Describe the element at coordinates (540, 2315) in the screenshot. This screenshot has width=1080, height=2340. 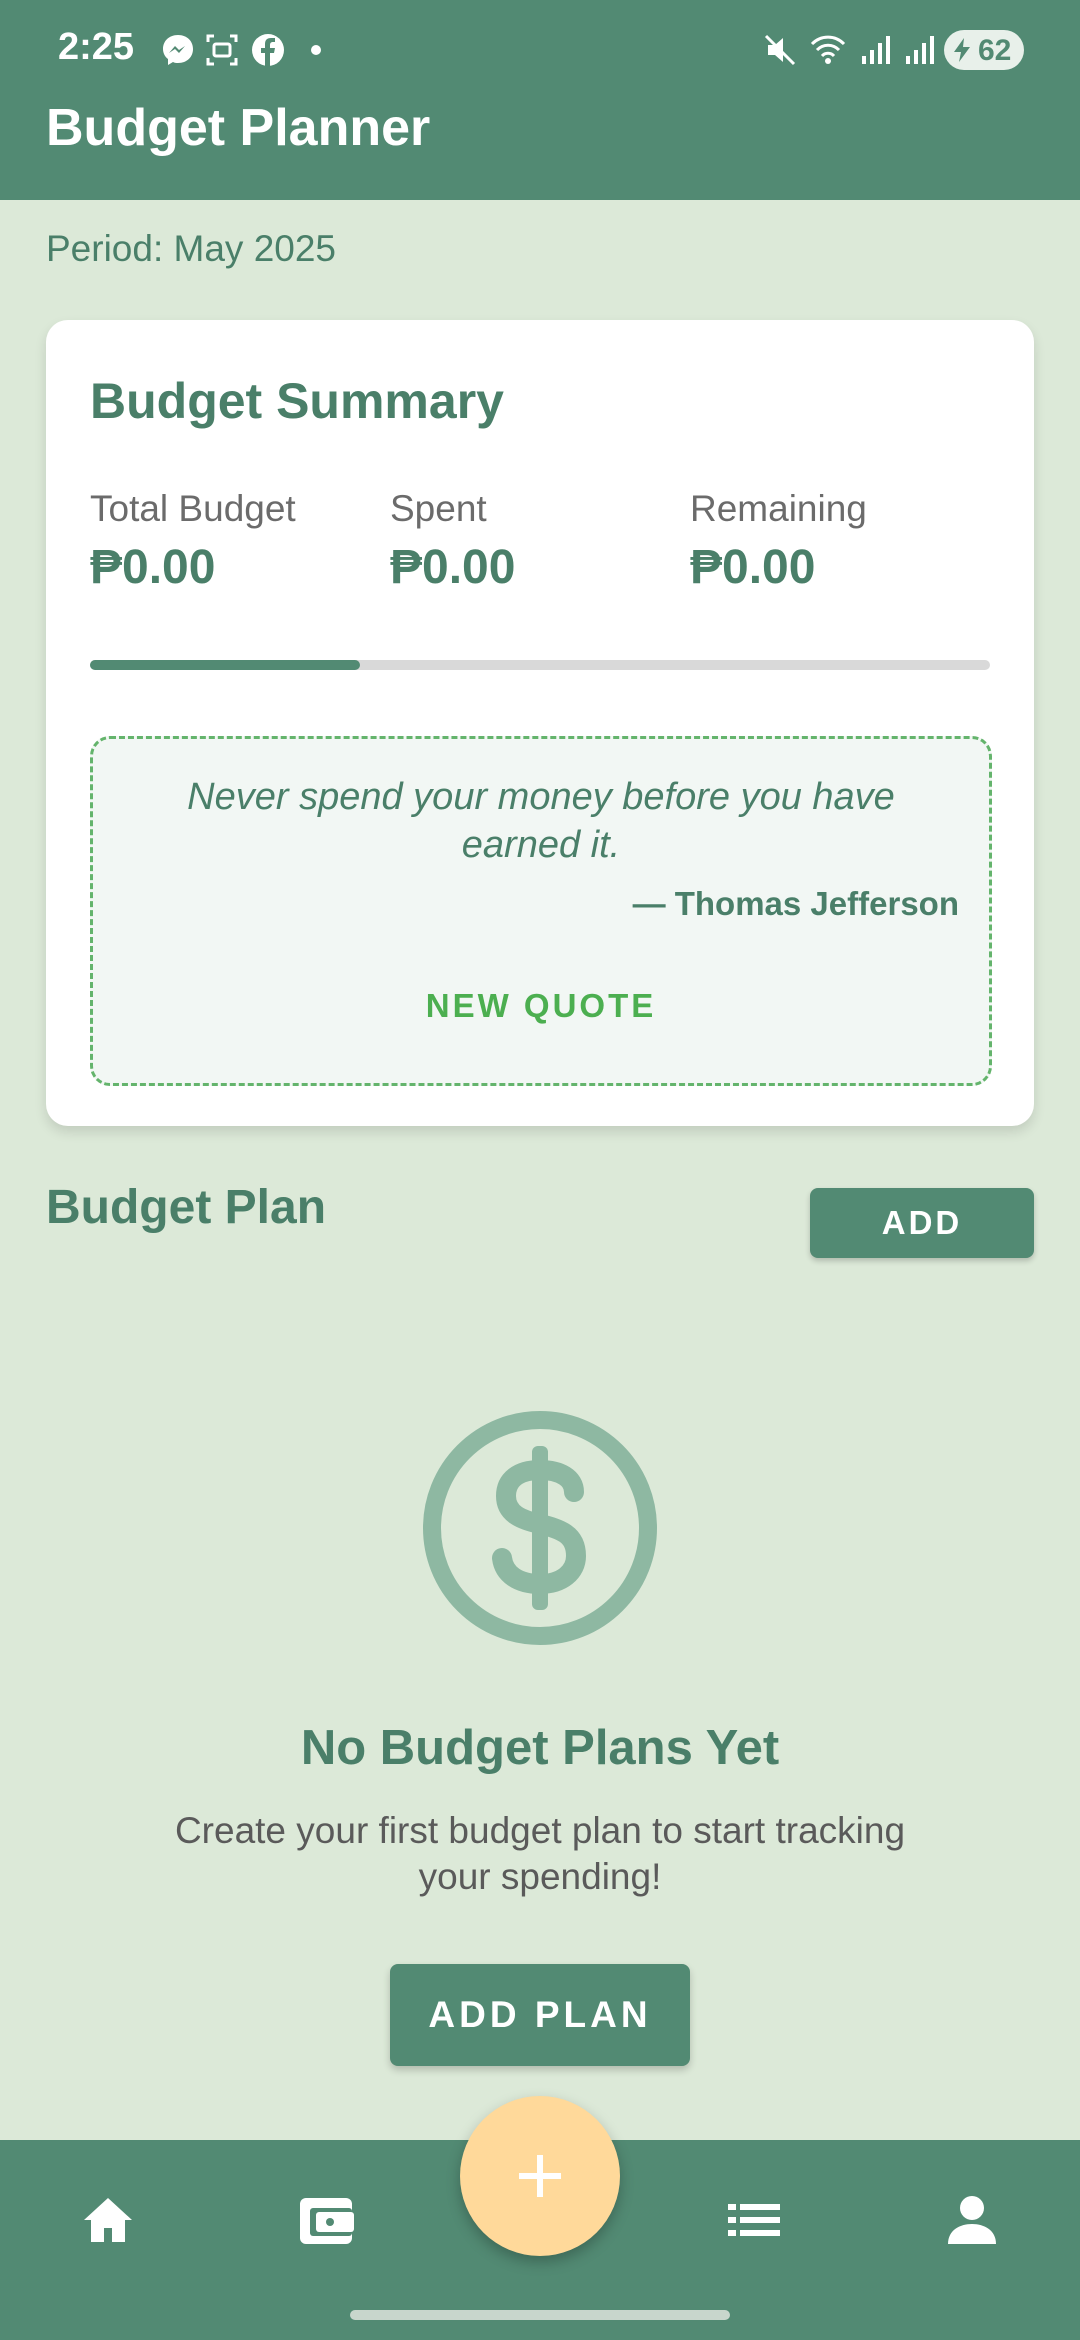
I see `home-indicator` at that location.